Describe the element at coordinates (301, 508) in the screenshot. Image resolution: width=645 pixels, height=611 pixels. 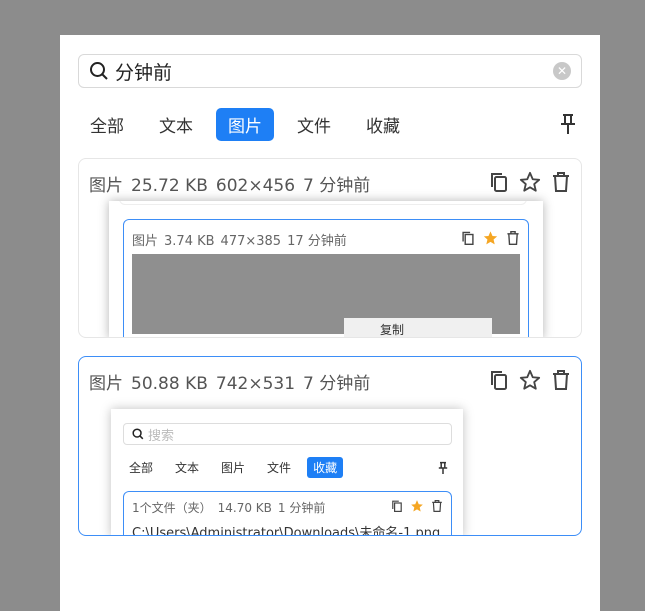
I see `preview-time: 1 分钟前` at that location.